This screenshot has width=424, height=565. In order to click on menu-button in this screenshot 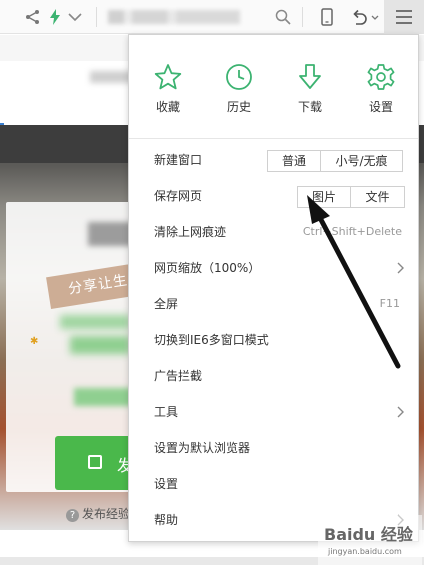, I will do `click(404, 17)`.